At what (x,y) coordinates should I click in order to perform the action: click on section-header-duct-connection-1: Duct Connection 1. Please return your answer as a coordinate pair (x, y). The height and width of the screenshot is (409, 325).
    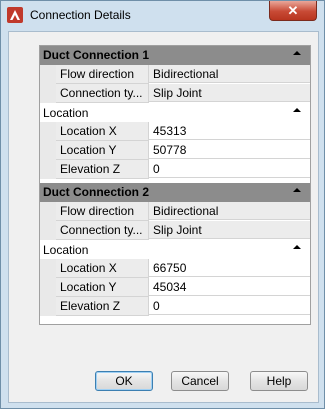
    Looking at the image, I should click on (175, 55).